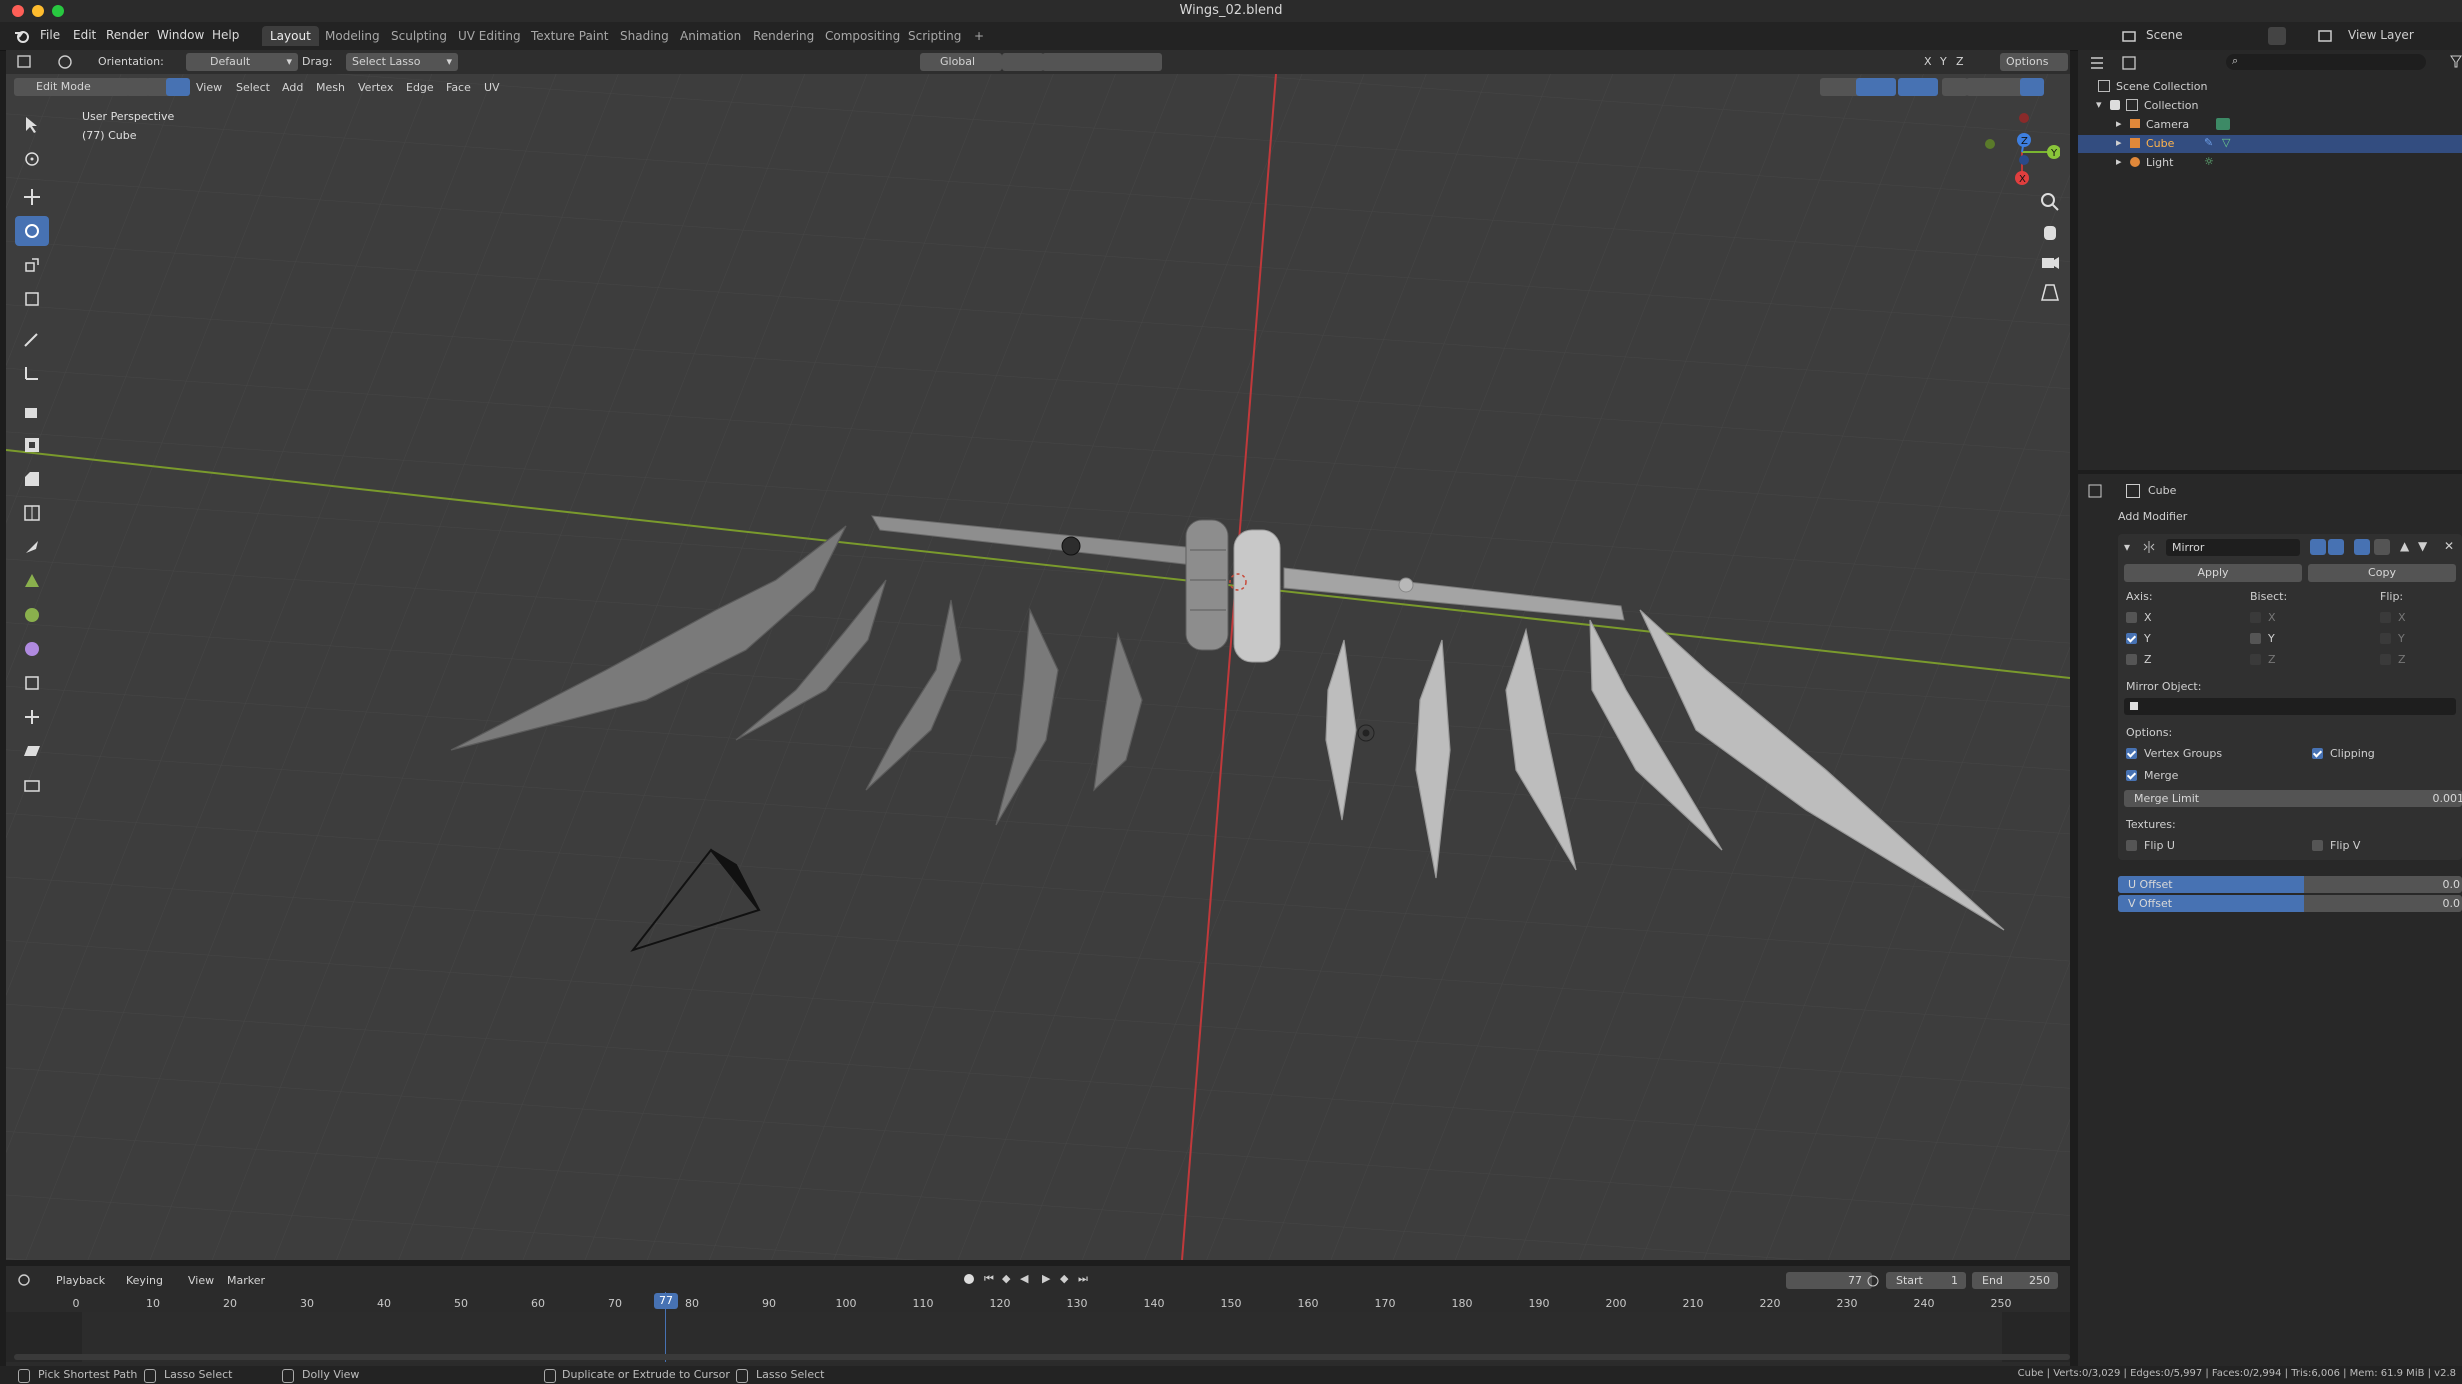  Describe the element at coordinates (2449, 546) in the screenshot. I see `remove-modifier-icon: ✕` at that location.